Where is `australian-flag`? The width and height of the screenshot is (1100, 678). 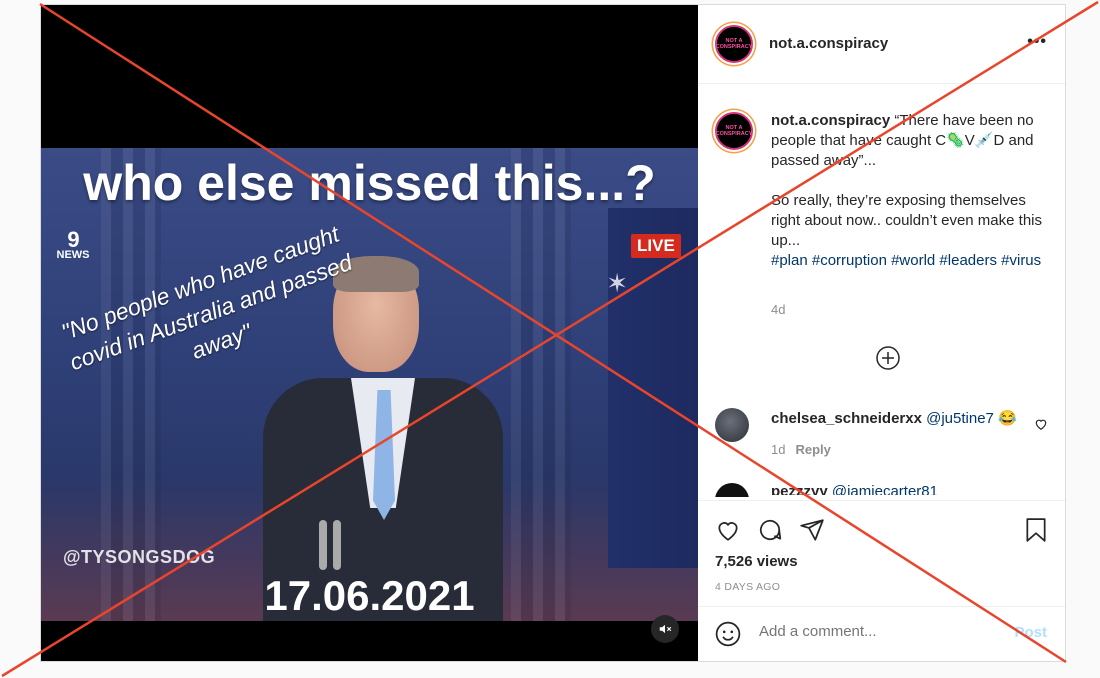
australian-flag is located at coordinates (653, 388).